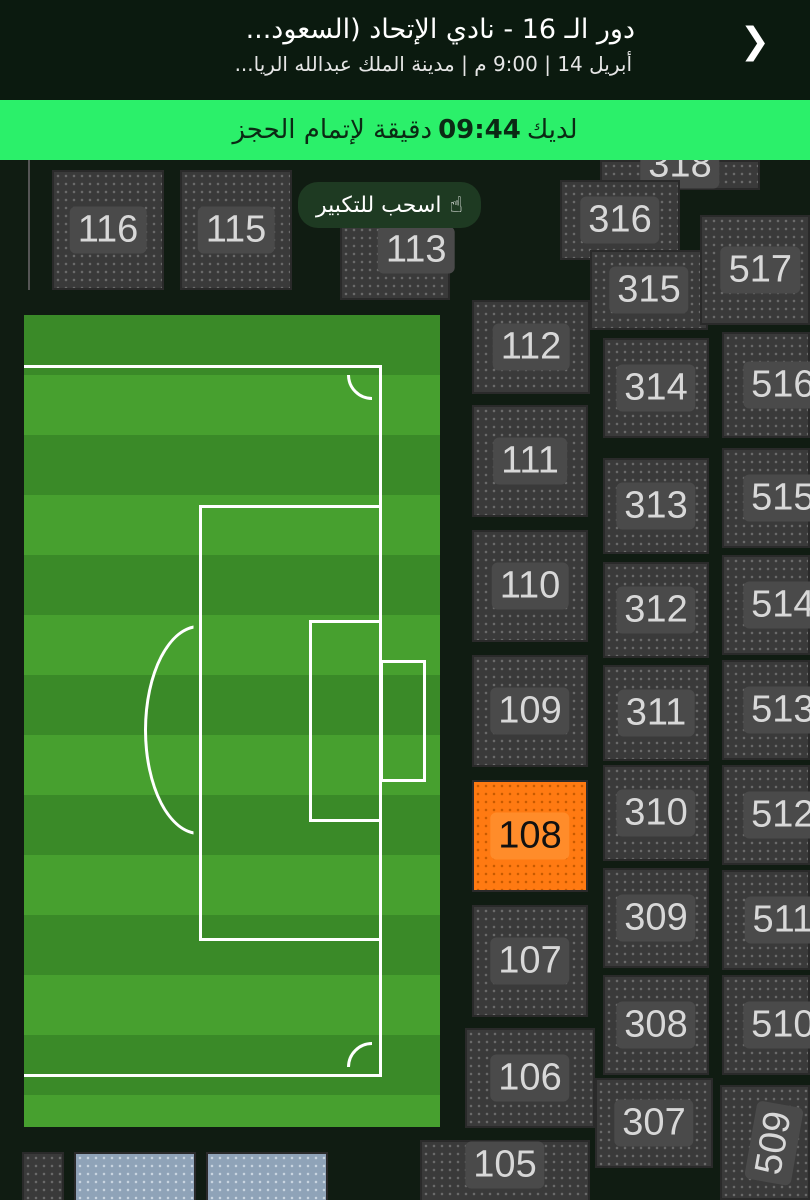 Image resolution: width=810 pixels, height=1200 pixels. I want to click on section-314: 314, so click(656, 388).